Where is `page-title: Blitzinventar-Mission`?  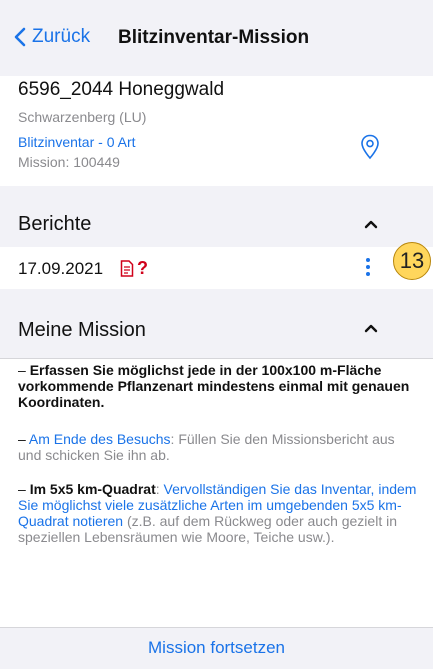 page-title: Blitzinventar-Mission is located at coordinates (214, 37).